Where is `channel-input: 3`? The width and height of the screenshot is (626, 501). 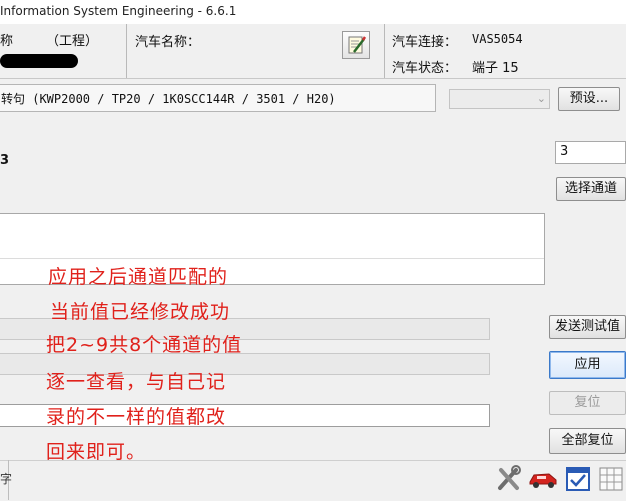
channel-input: 3 is located at coordinates (590, 152).